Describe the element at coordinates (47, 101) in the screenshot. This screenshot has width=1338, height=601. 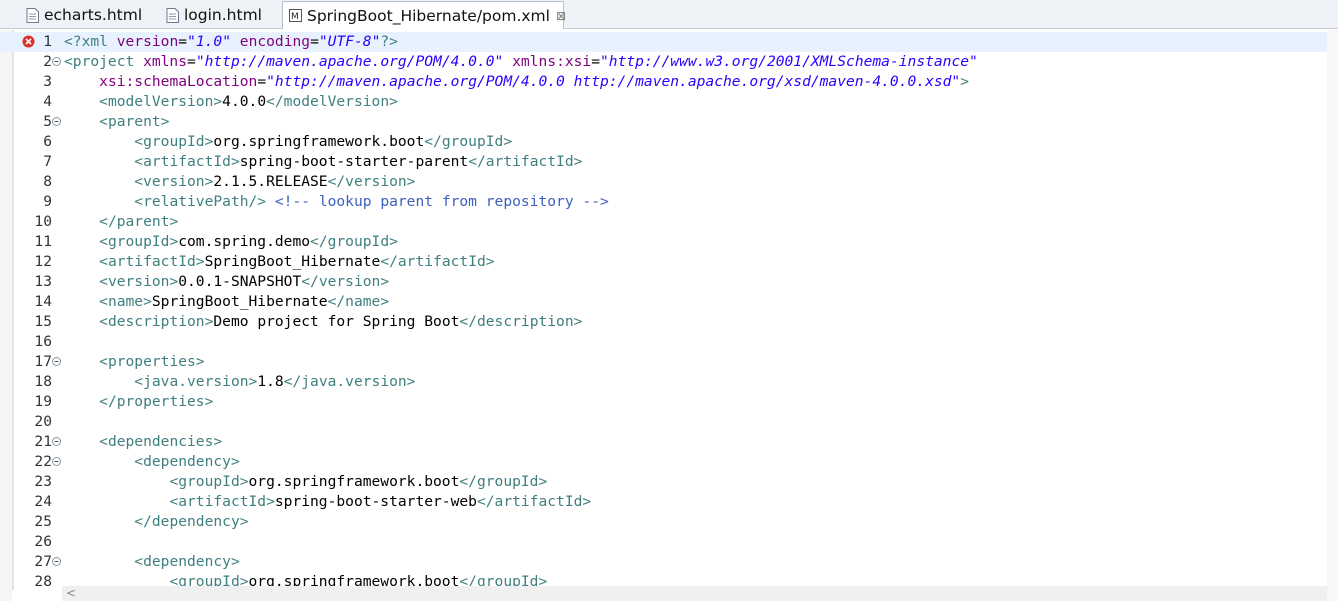
I see `line-number: 4` at that location.